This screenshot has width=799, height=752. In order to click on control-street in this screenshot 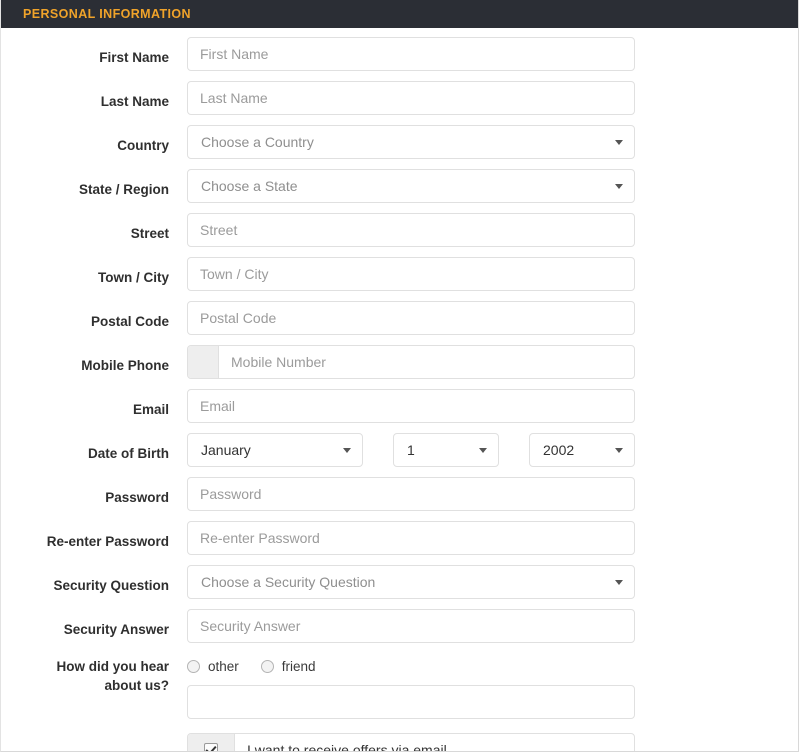, I will do `click(492, 230)`.